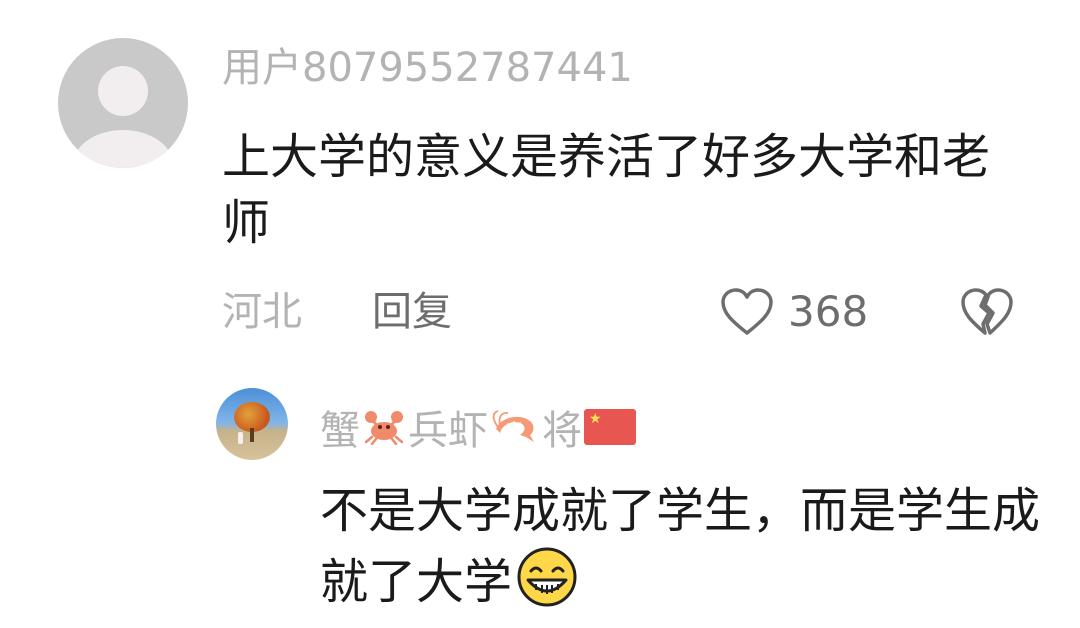  Describe the element at coordinates (123, 91) in the screenshot. I see `avatar-head-silhouette` at that location.